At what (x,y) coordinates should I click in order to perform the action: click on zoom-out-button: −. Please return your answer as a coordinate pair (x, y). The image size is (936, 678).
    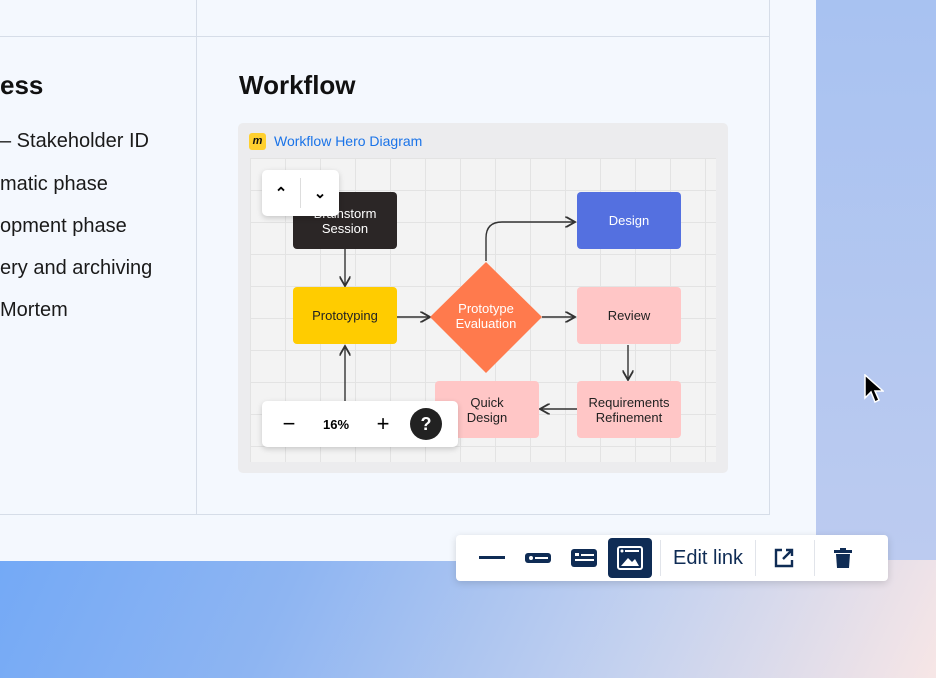
    Looking at the image, I should click on (289, 424).